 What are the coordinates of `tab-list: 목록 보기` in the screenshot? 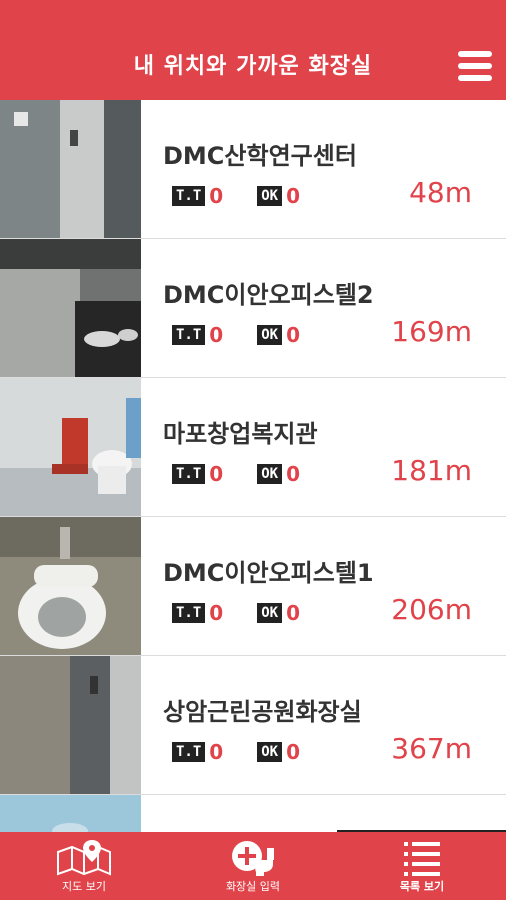 It's located at (422, 866).